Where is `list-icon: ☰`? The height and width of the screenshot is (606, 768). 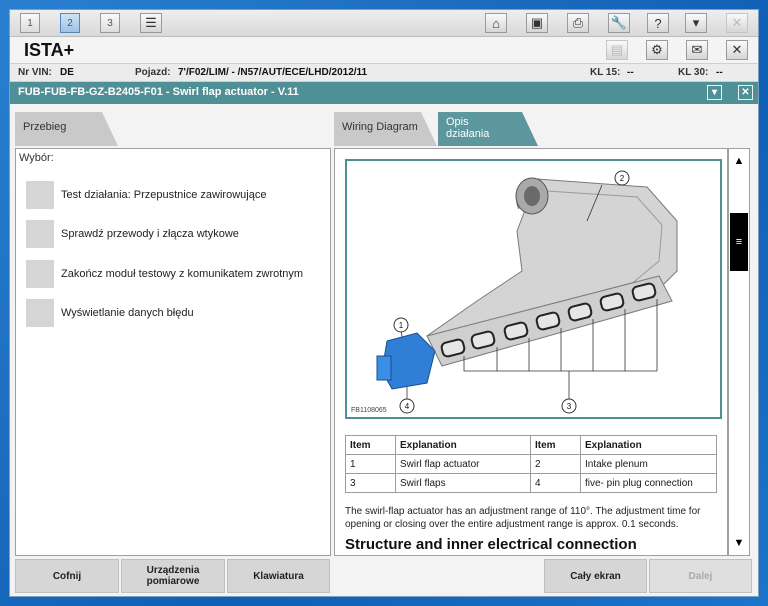
list-icon: ☰ is located at coordinates (151, 23).